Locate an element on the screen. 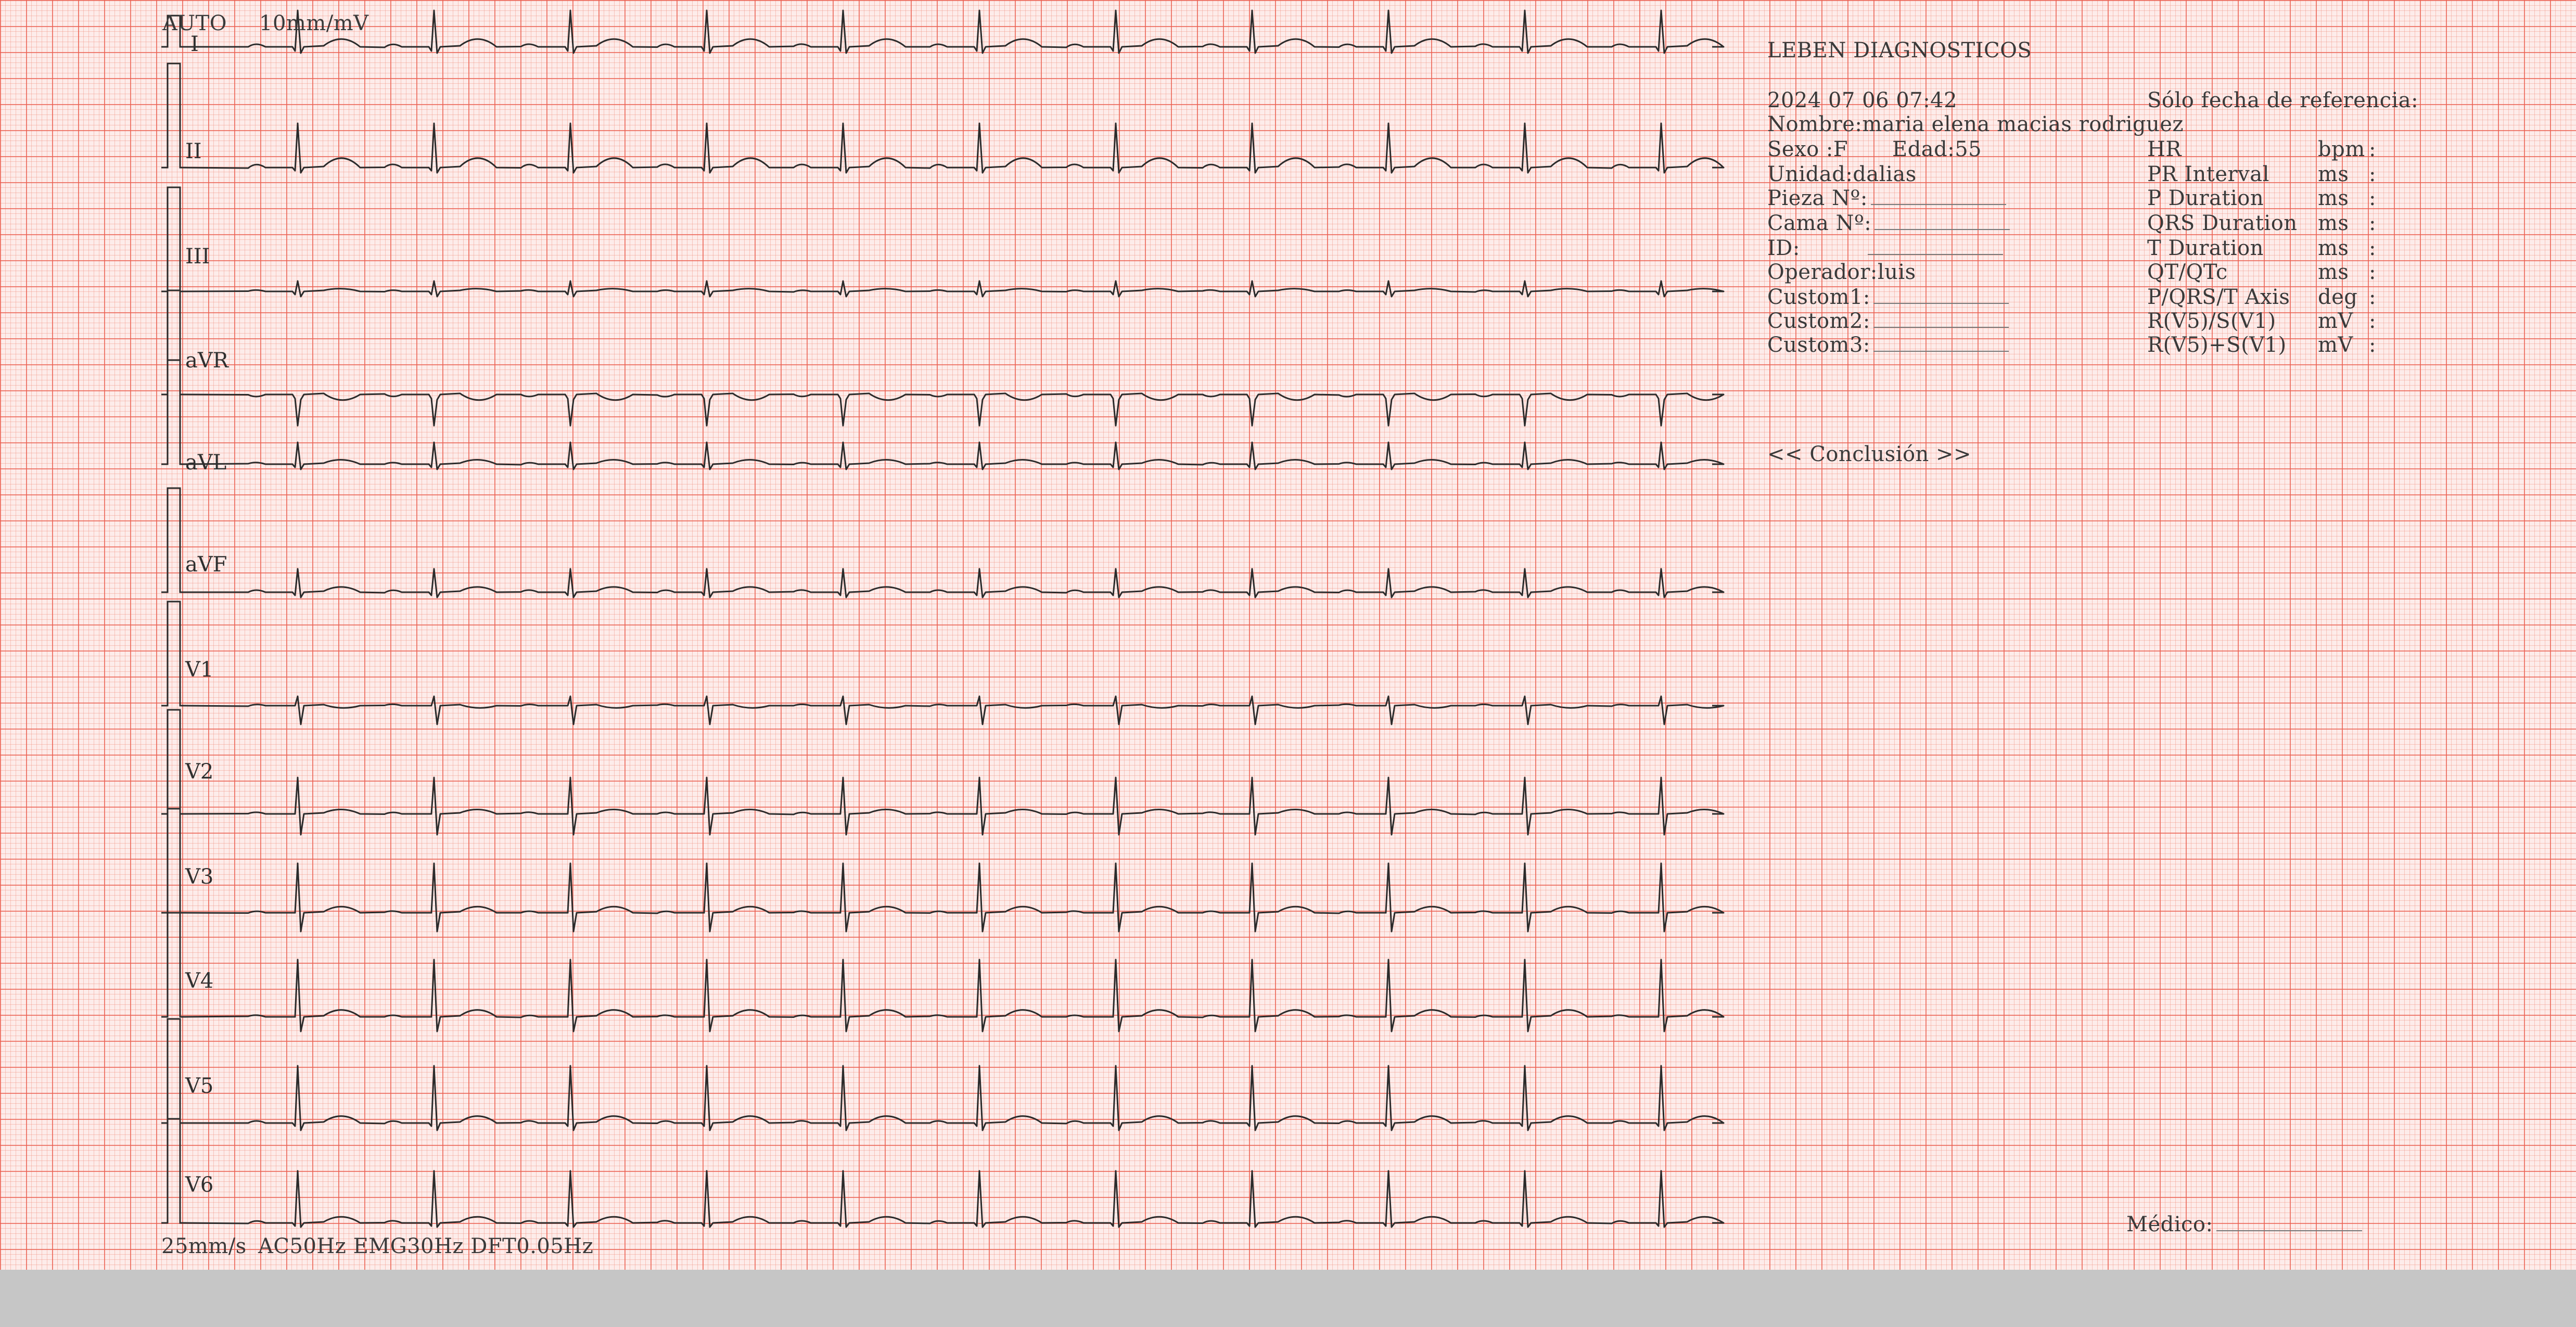 This screenshot has width=2576, height=1327. lead-label: V2 is located at coordinates (199, 772).